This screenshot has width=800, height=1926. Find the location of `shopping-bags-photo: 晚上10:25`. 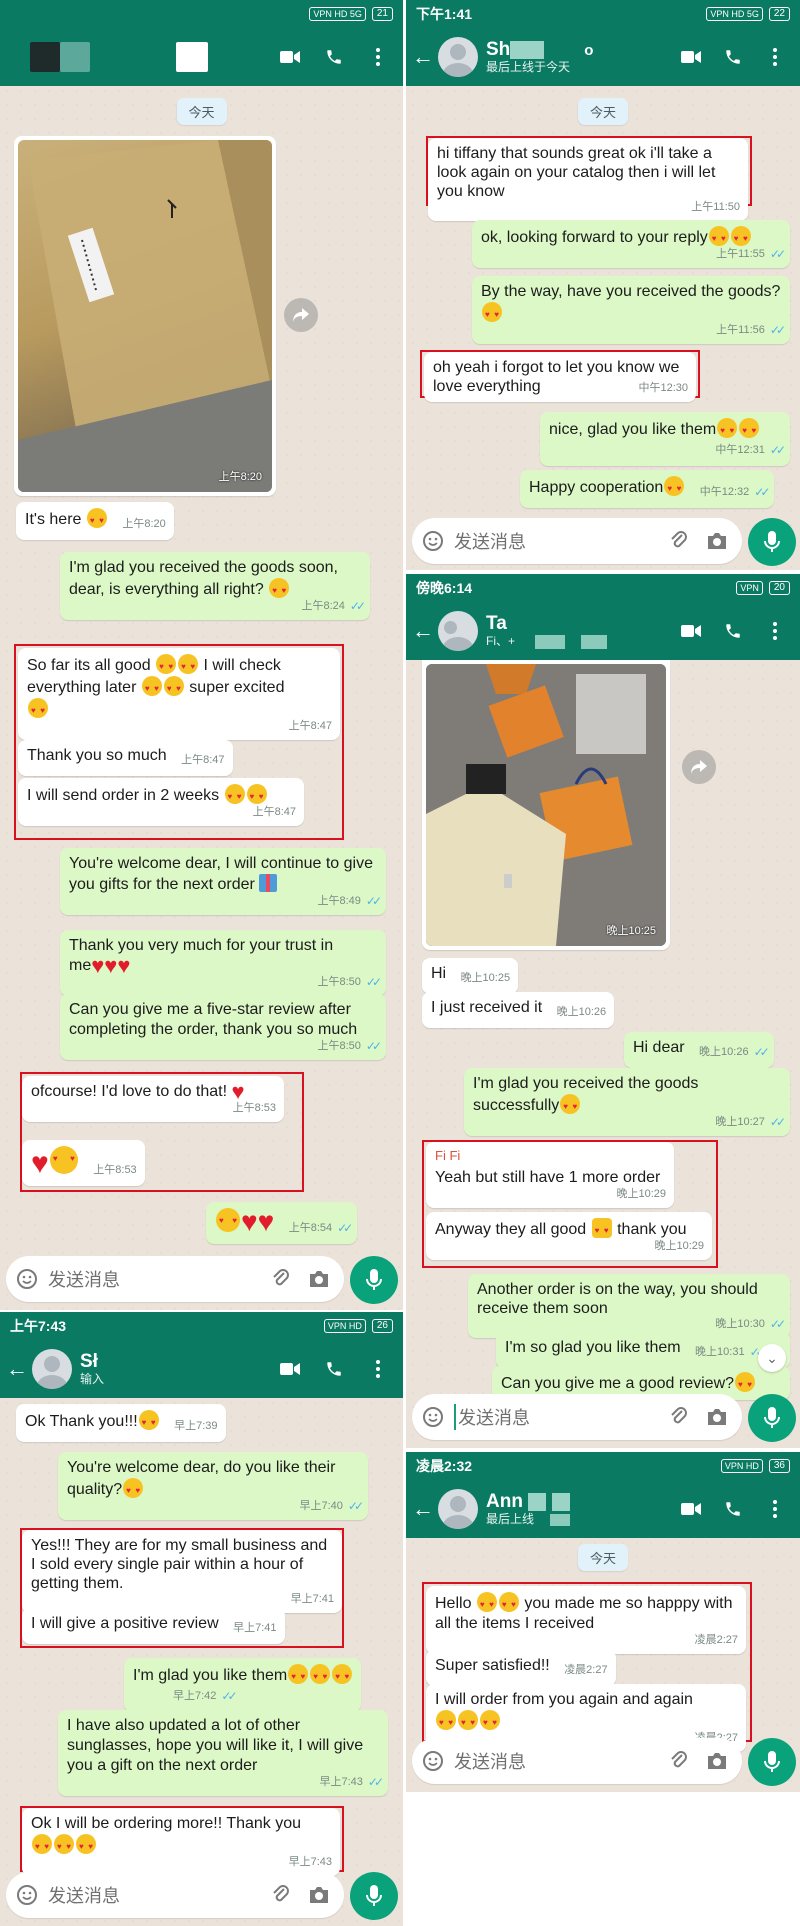

shopping-bags-photo: 晚上10:25 is located at coordinates (546, 805).